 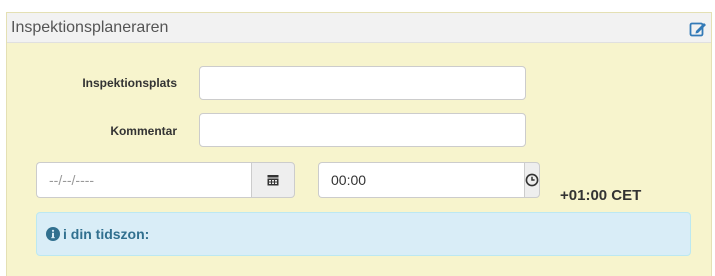 What do you see at coordinates (421, 180) in the screenshot?
I see `time-input` at bounding box center [421, 180].